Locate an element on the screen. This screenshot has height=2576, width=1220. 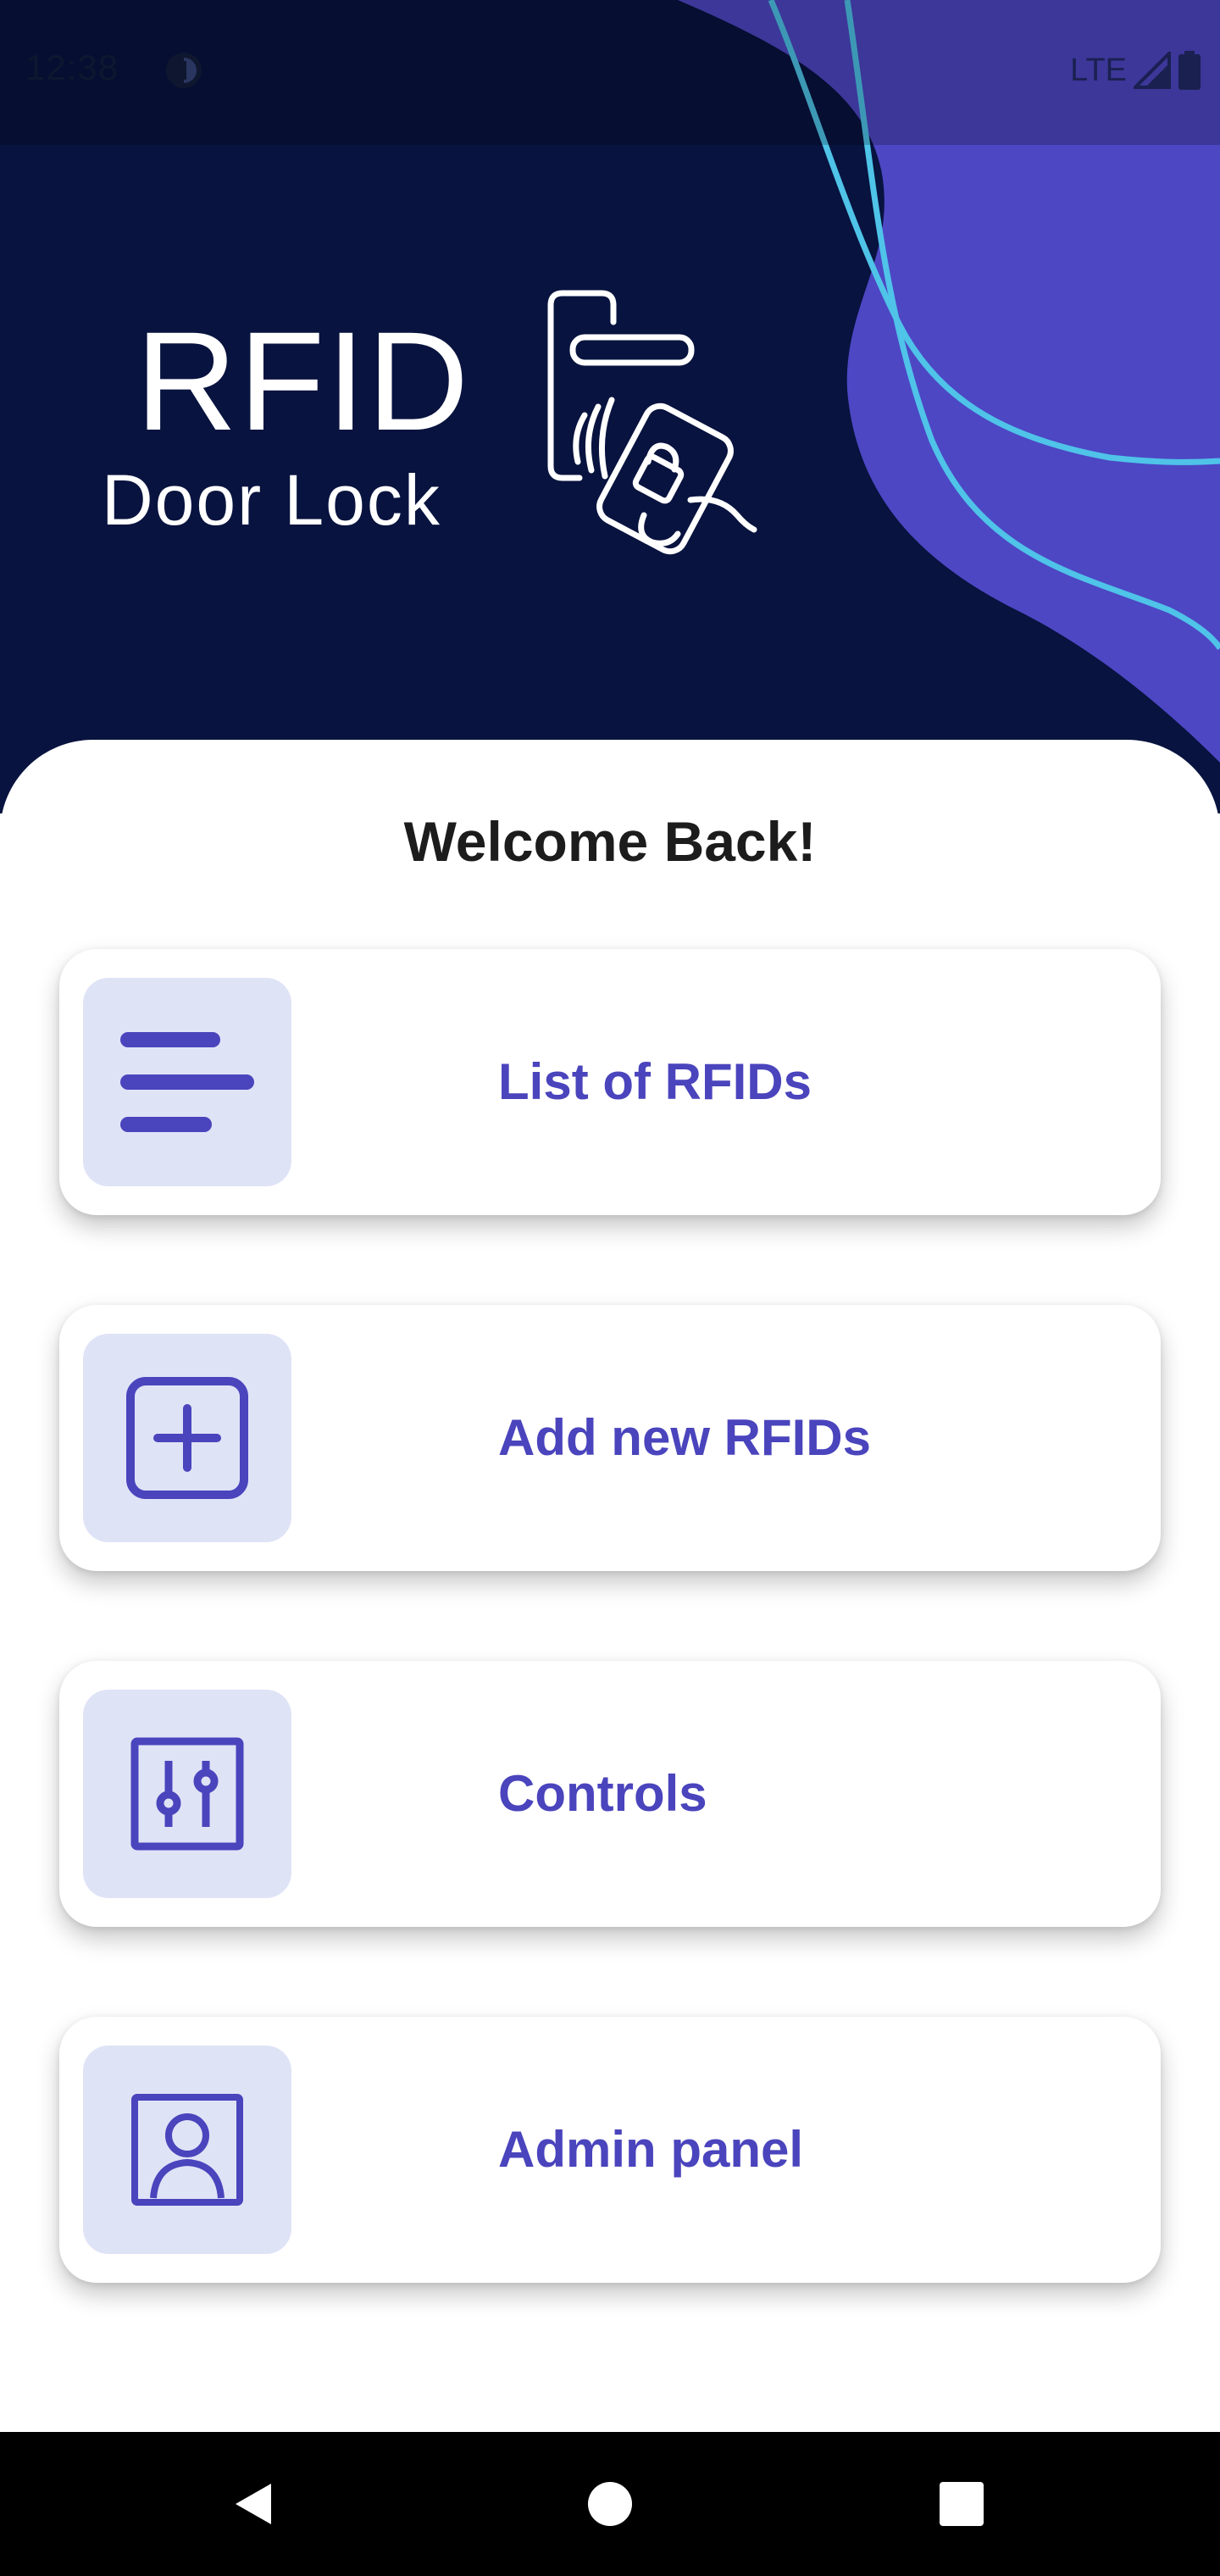
recents-icon is located at coordinates (961, 2504).